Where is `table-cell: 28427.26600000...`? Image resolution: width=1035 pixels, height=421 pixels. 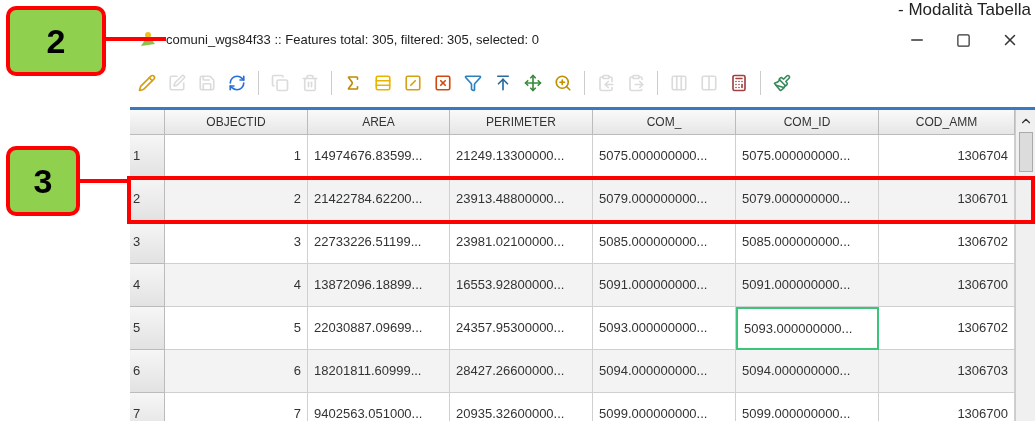
table-cell: 28427.26600000... is located at coordinates (521, 371).